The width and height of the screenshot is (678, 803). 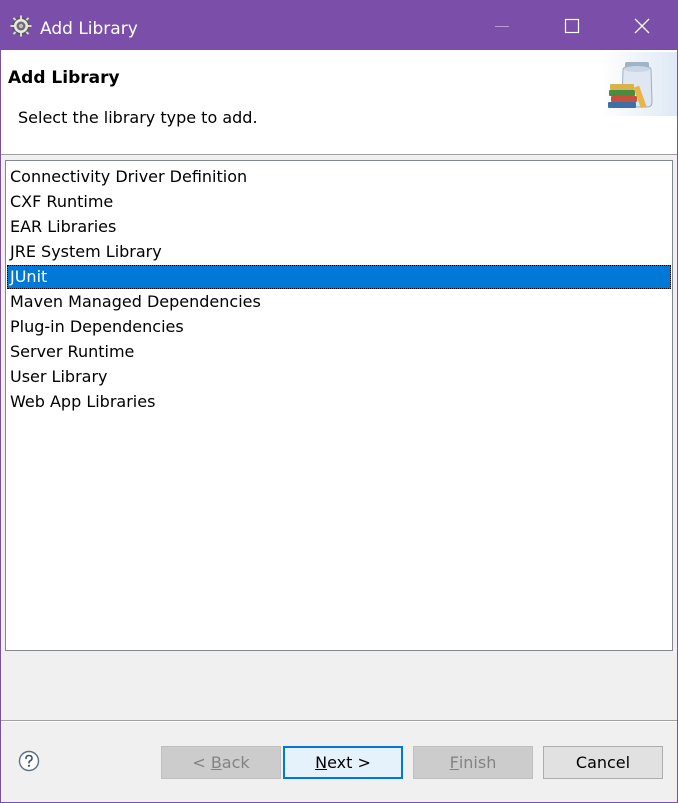 I want to click on list-item: CXF Runtime, so click(x=339, y=202).